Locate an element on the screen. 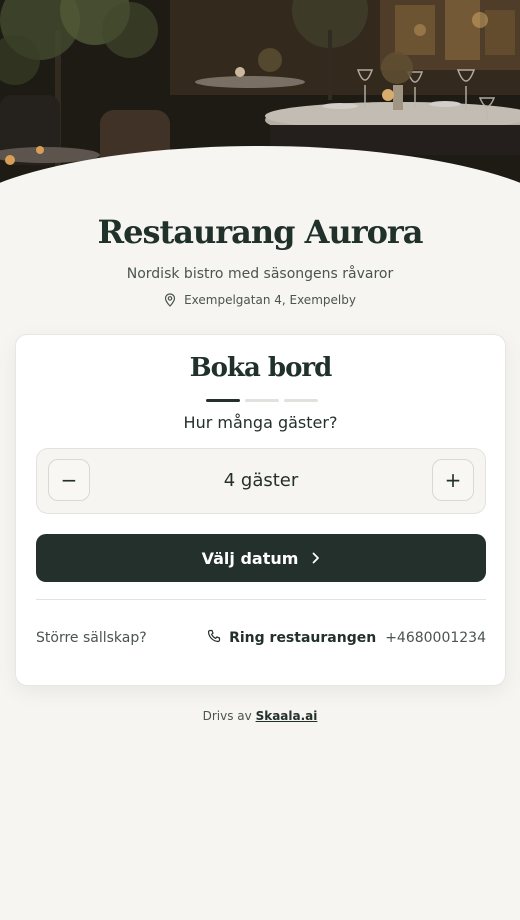 Image resolution: width=520 pixels, height=920 pixels. increase-guests-button: + is located at coordinates (453, 480).